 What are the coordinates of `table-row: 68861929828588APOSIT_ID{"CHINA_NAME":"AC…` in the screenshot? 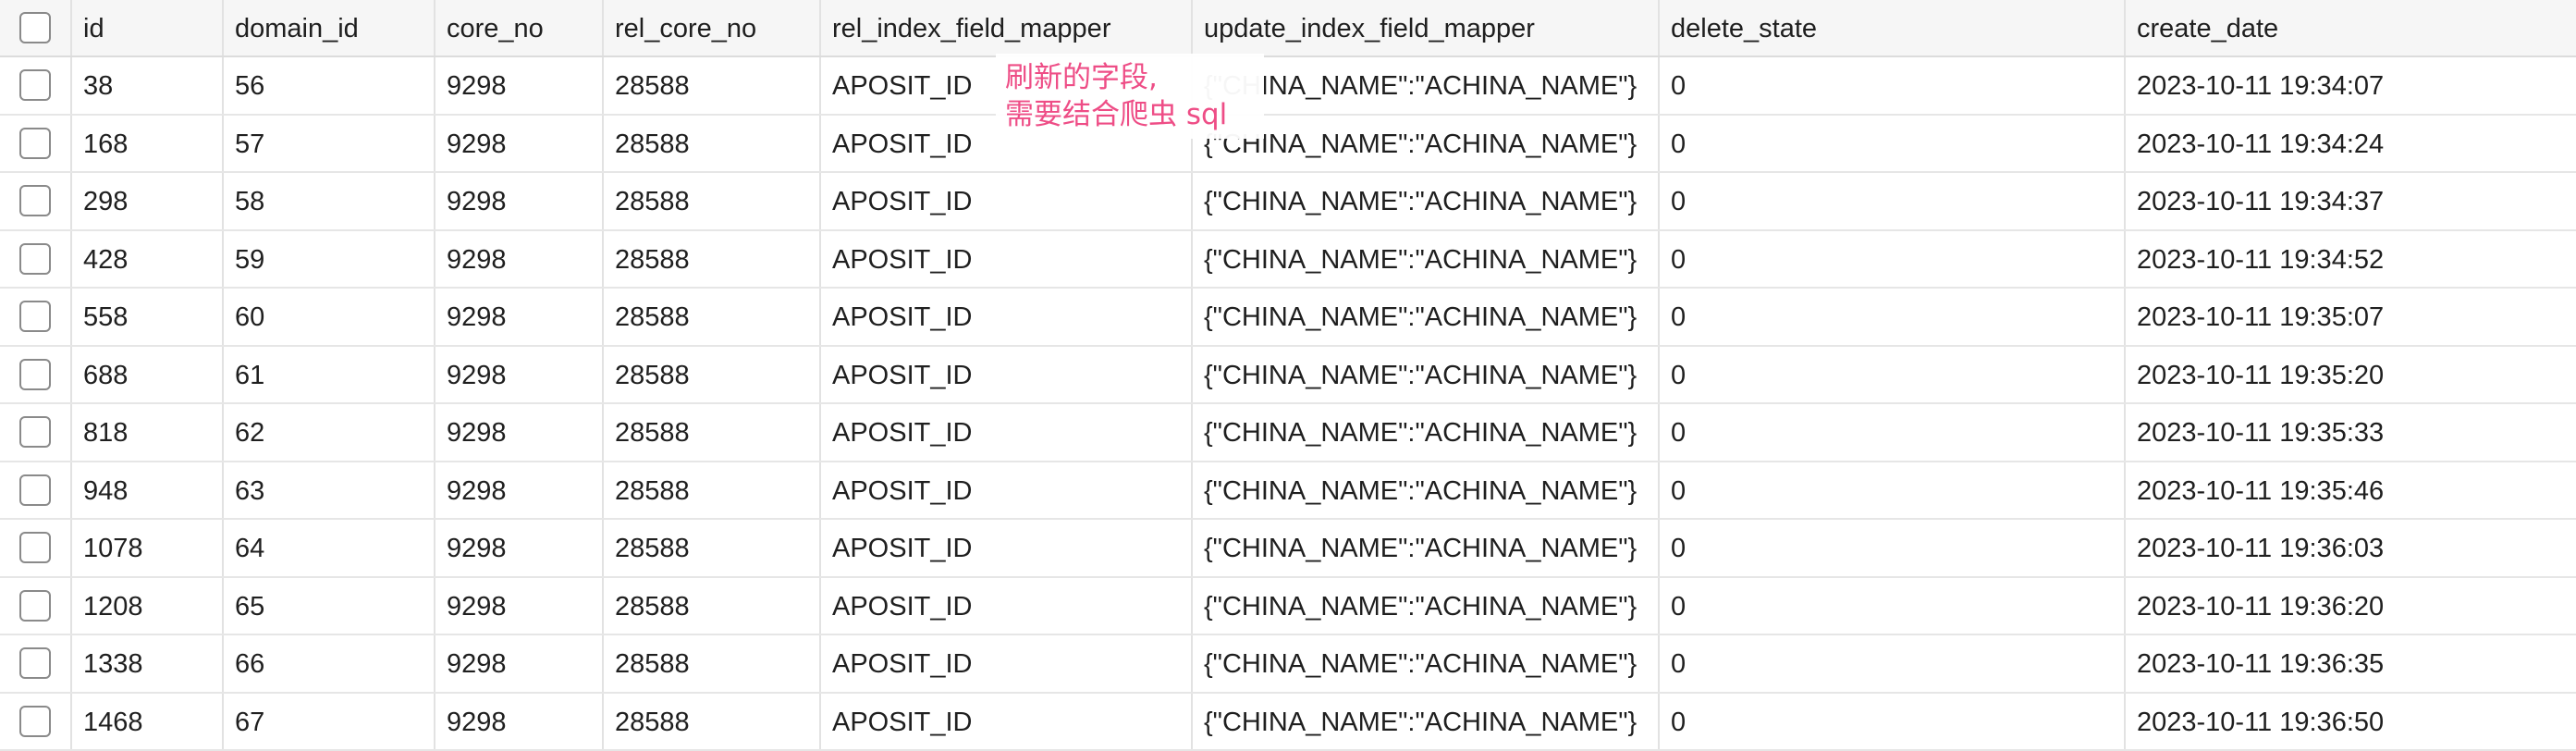 It's located at (1288, 376).